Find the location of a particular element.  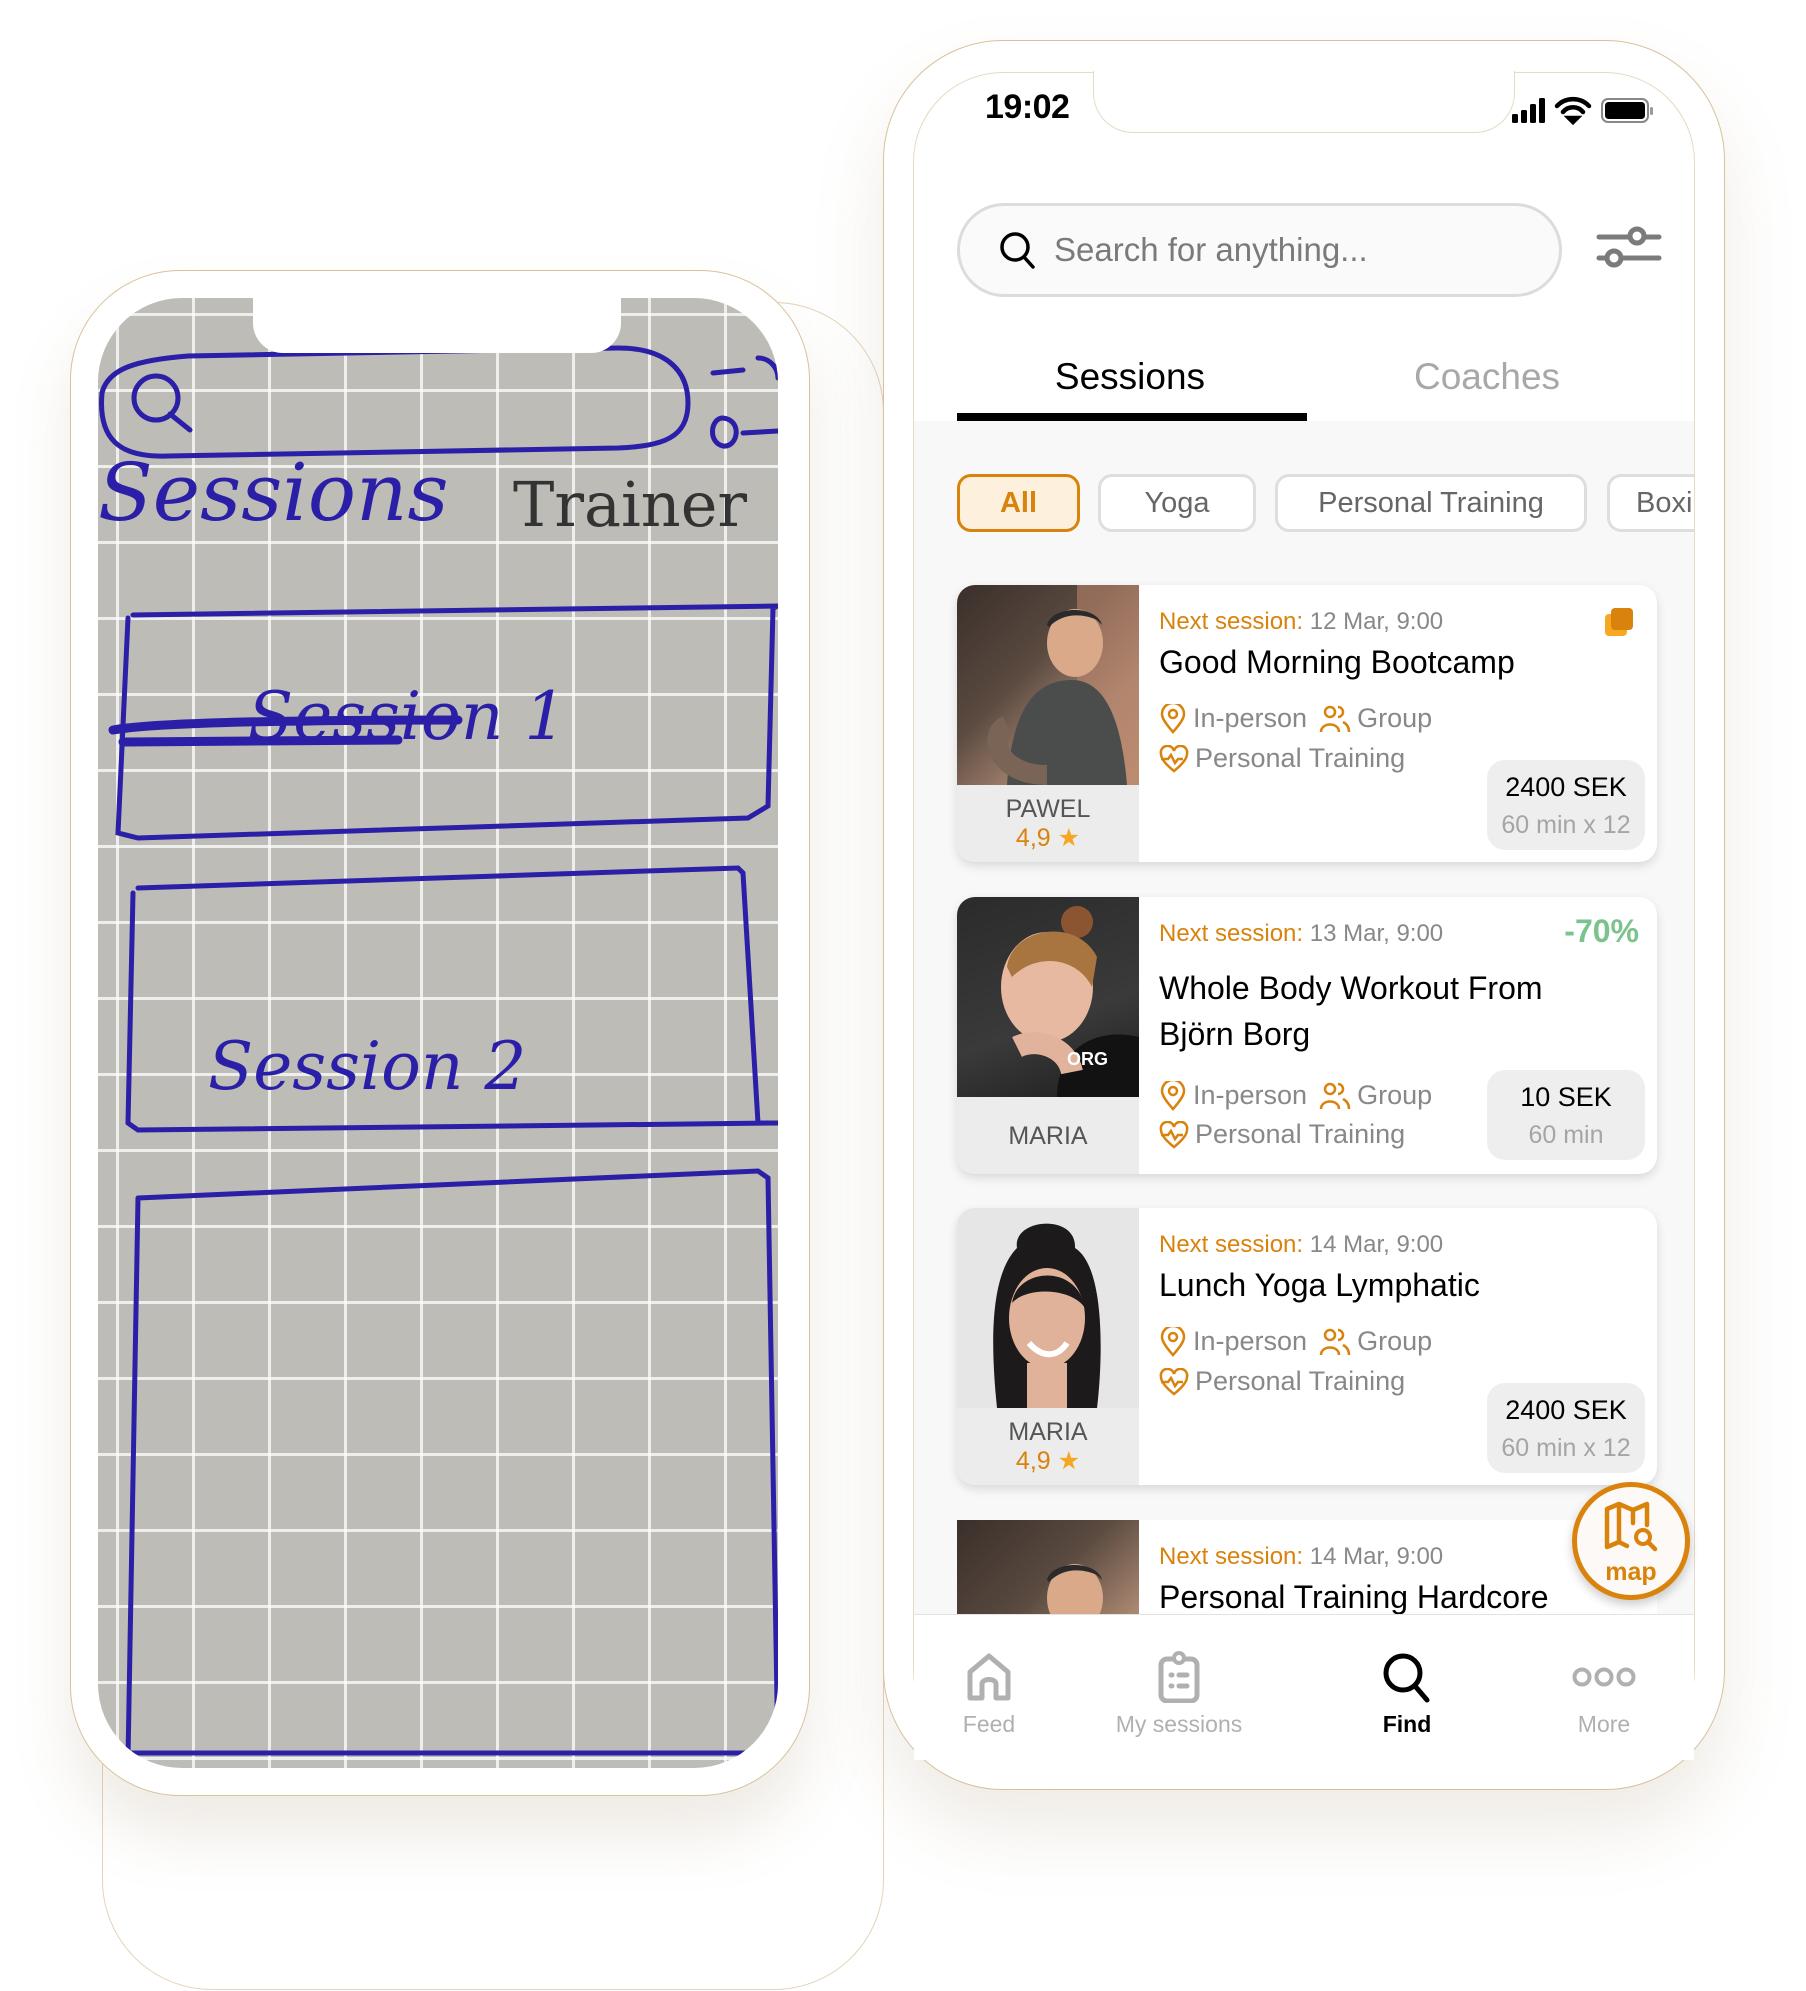

bottom-tab-bar: Feed My sessions Find More is located at coordinates (1304, 1687).